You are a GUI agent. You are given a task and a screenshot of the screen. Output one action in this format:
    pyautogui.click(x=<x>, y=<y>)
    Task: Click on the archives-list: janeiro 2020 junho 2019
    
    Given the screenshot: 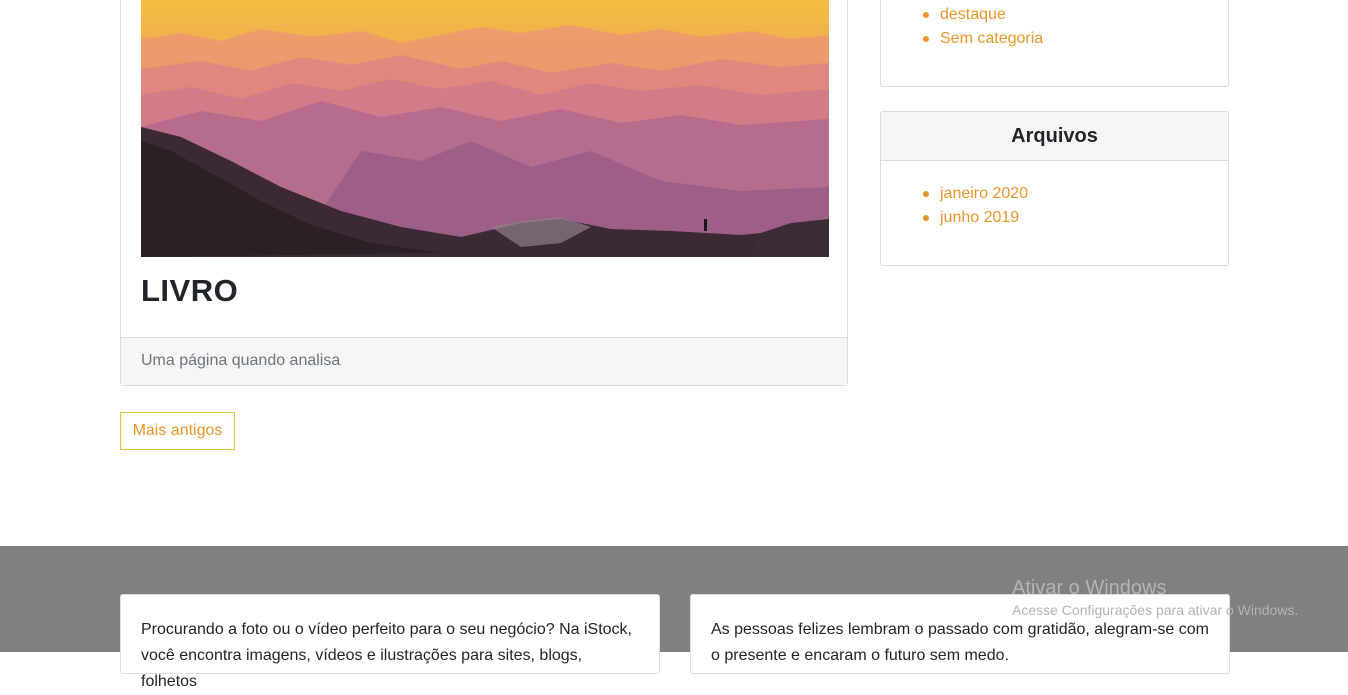 What is the action you would take?
    pyautogui.click(x=954, y=206)
    